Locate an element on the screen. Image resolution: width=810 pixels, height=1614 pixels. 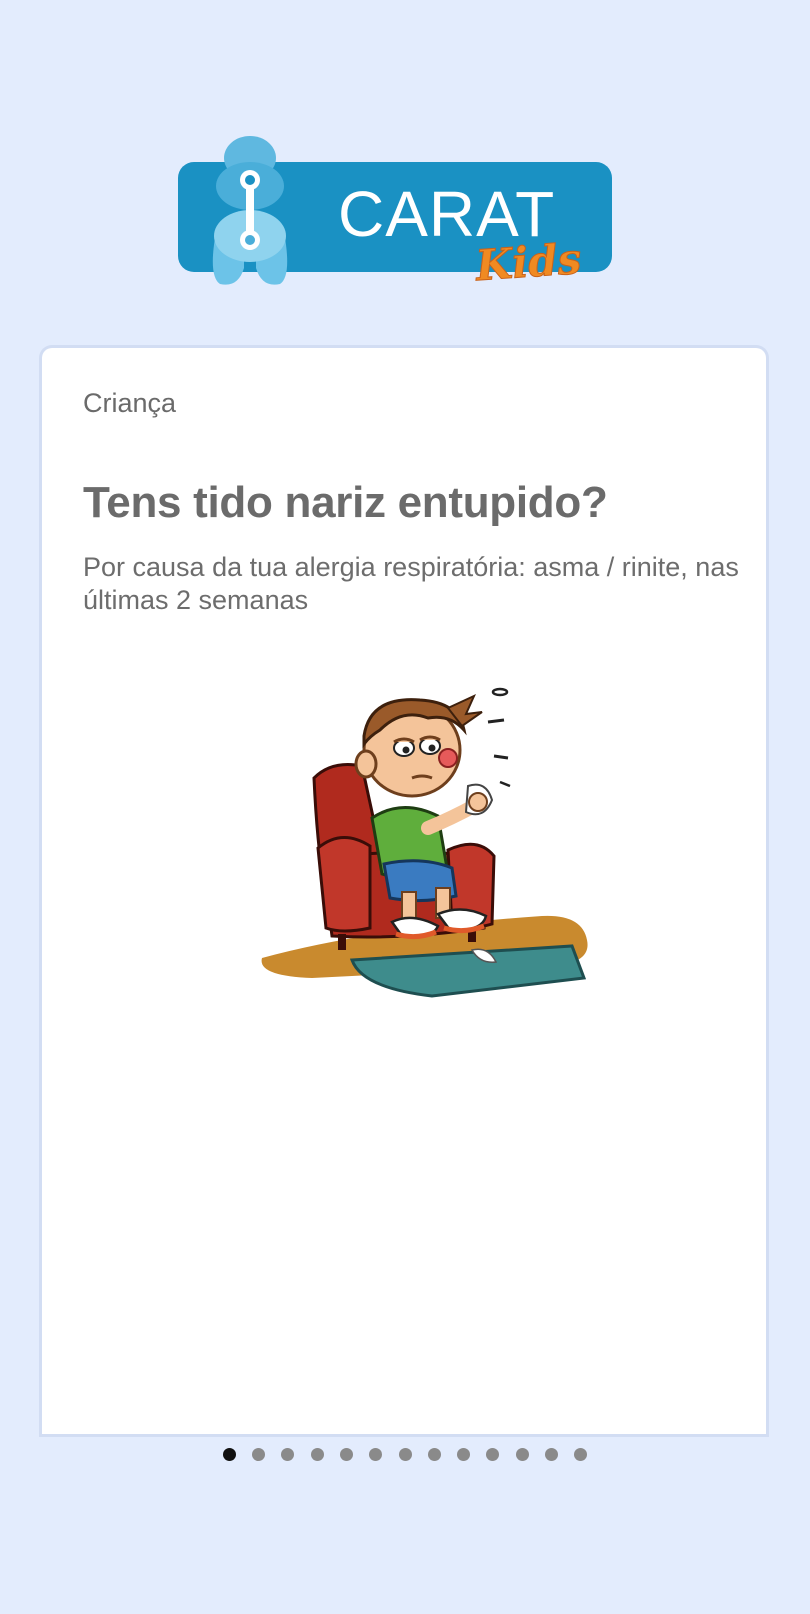
carat-kids-logo: CARAT Kids is located at coordinates (395, 213).